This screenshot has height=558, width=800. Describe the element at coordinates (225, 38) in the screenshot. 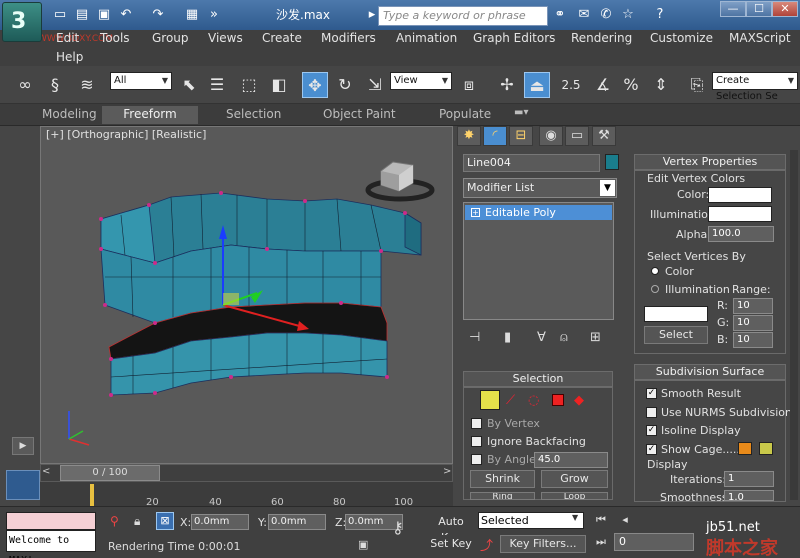

I see `menu-views: Views` at that location.